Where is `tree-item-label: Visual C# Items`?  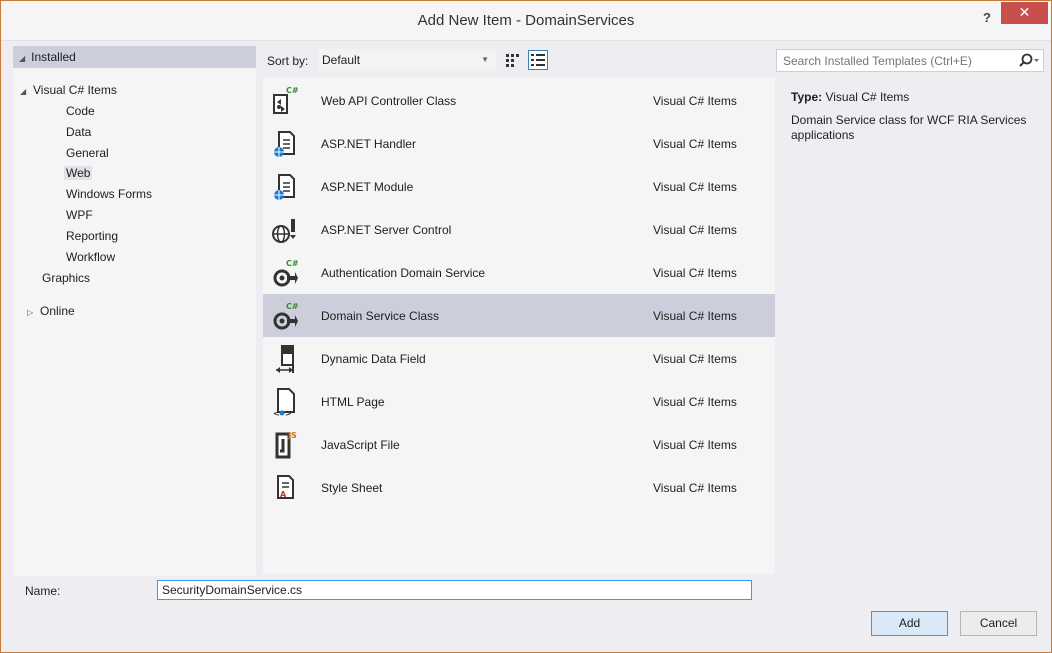 tree-item-label: Visual C# Items is located at coordinates (75, 90).